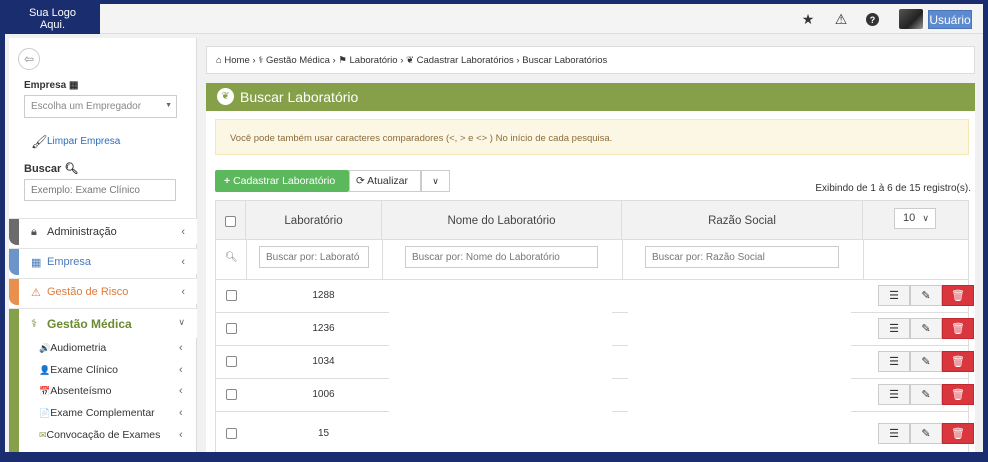 This screenshot has width=988, height=462. I want to click on breadcrumb-laboratorio: Laboratório, so click(374, 60).